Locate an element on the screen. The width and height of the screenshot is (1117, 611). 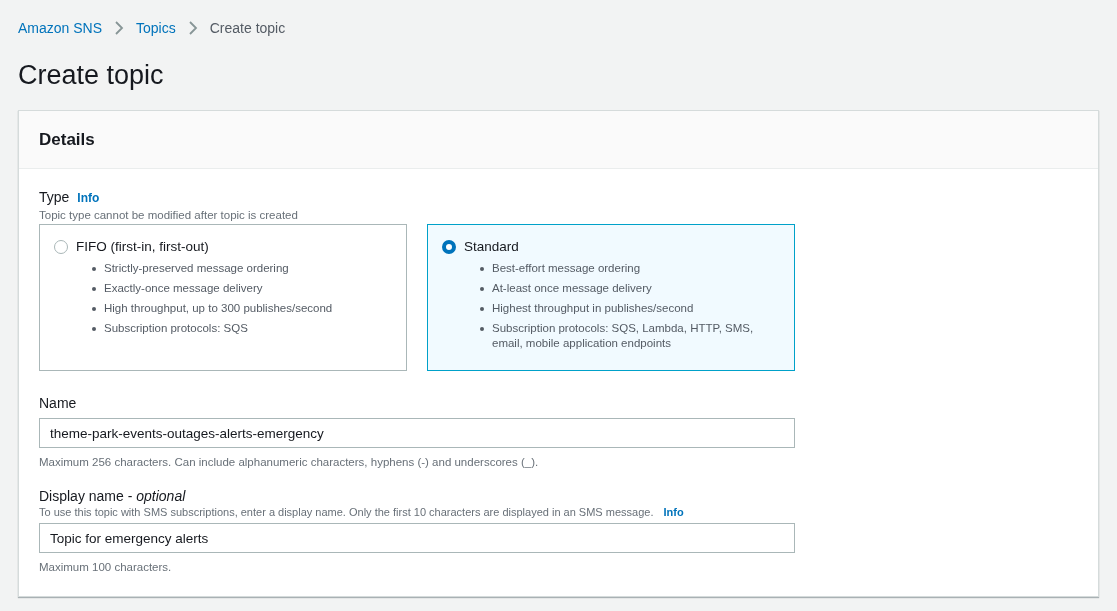
field-hint: Maximum 256 characters. Can include alphanumeric characters, hyphens (-) and underscores (_). is located at coordinates (289, 462).